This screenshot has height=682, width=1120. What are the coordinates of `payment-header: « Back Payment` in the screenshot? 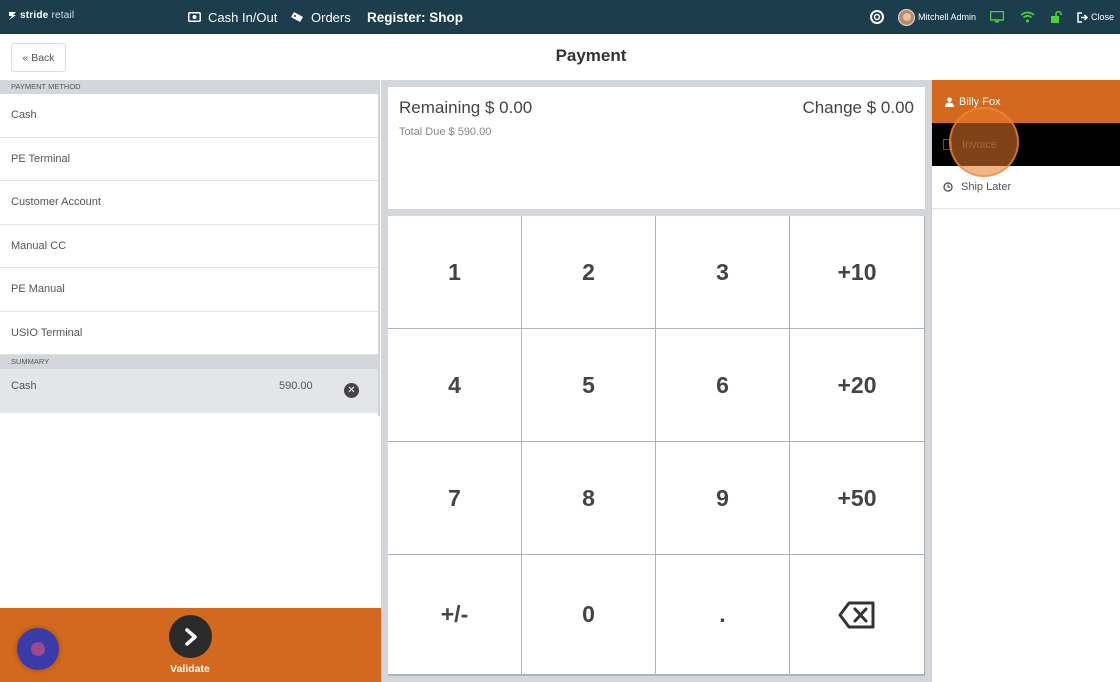 It's located at (560, 57).